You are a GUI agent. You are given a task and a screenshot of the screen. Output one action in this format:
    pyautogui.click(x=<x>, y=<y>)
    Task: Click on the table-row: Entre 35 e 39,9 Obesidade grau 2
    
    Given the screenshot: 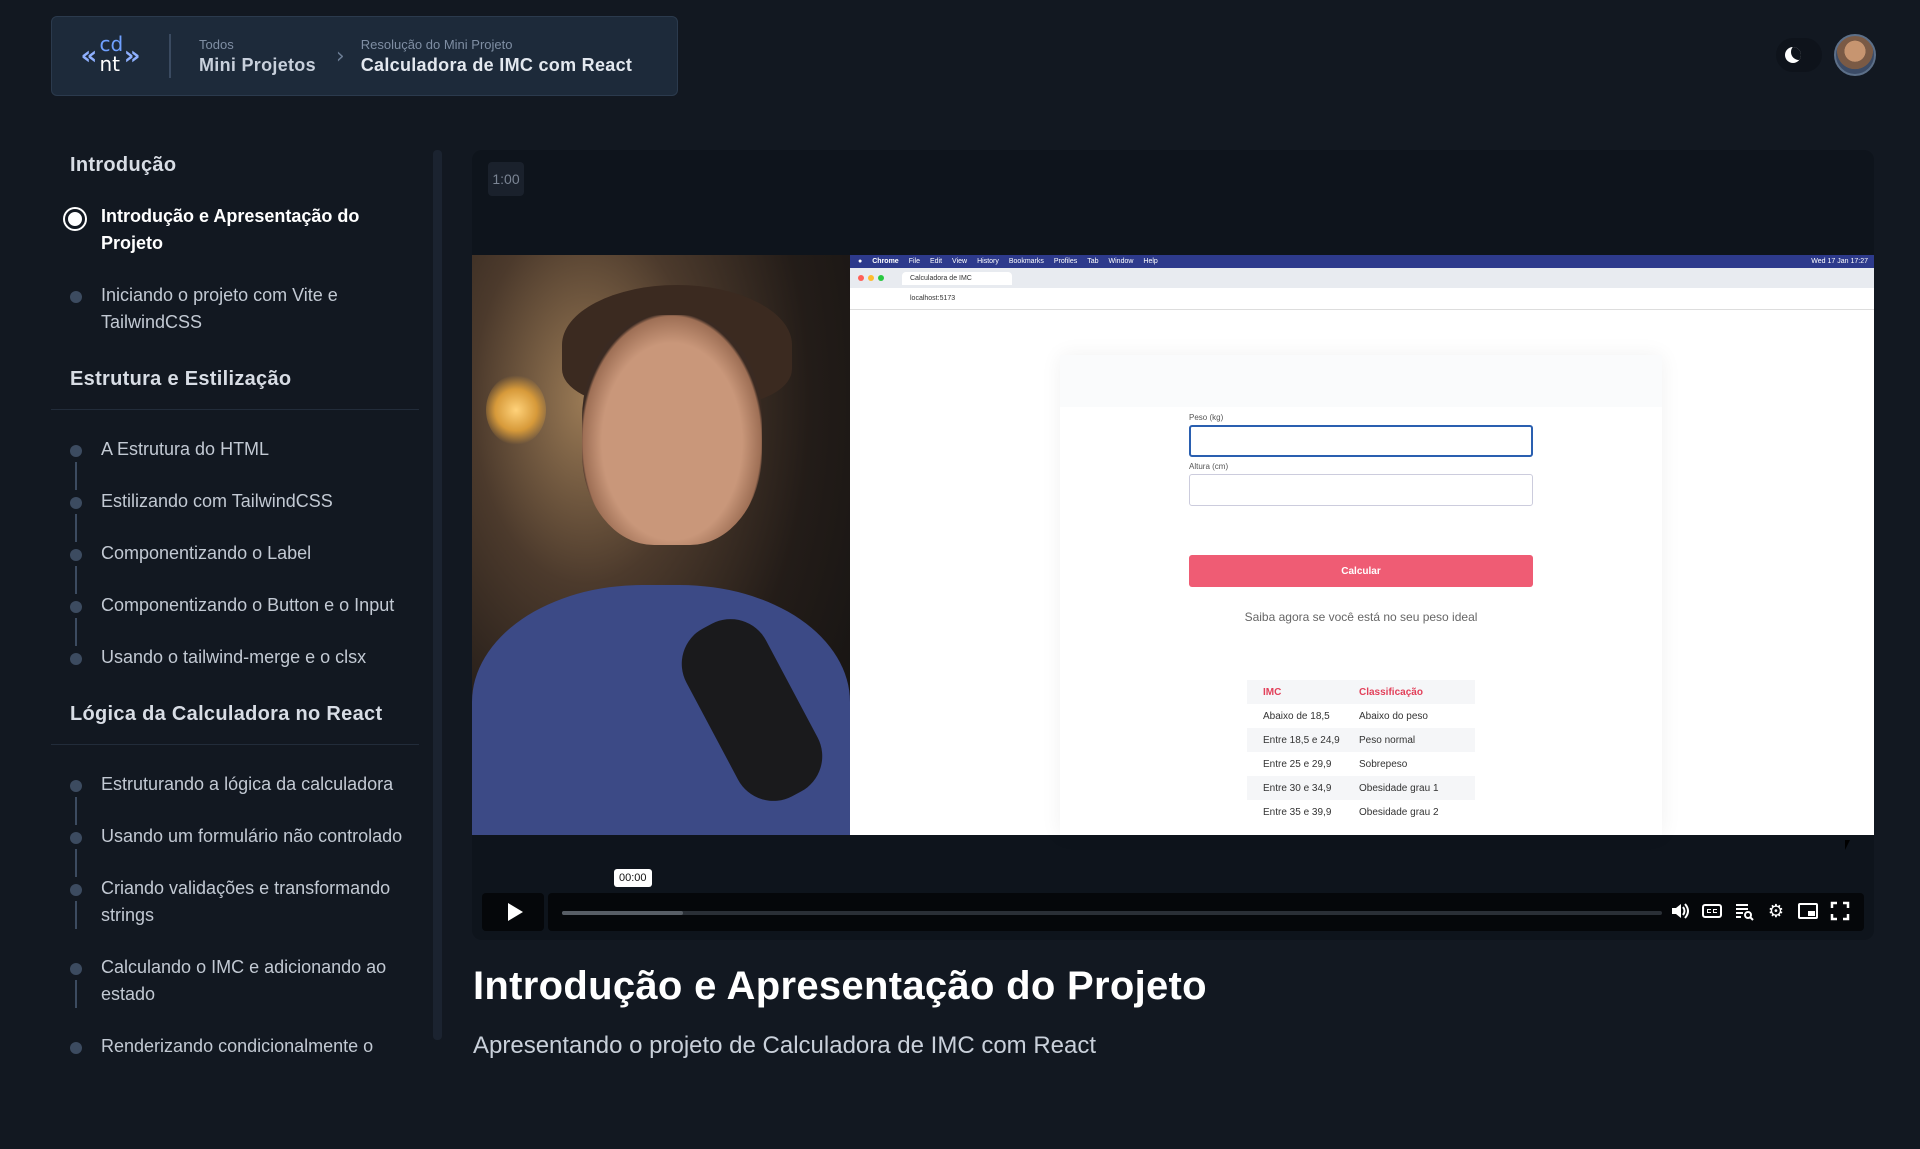 What is the action you would take?
    pyautogui.click(x=1361, y=812)
    